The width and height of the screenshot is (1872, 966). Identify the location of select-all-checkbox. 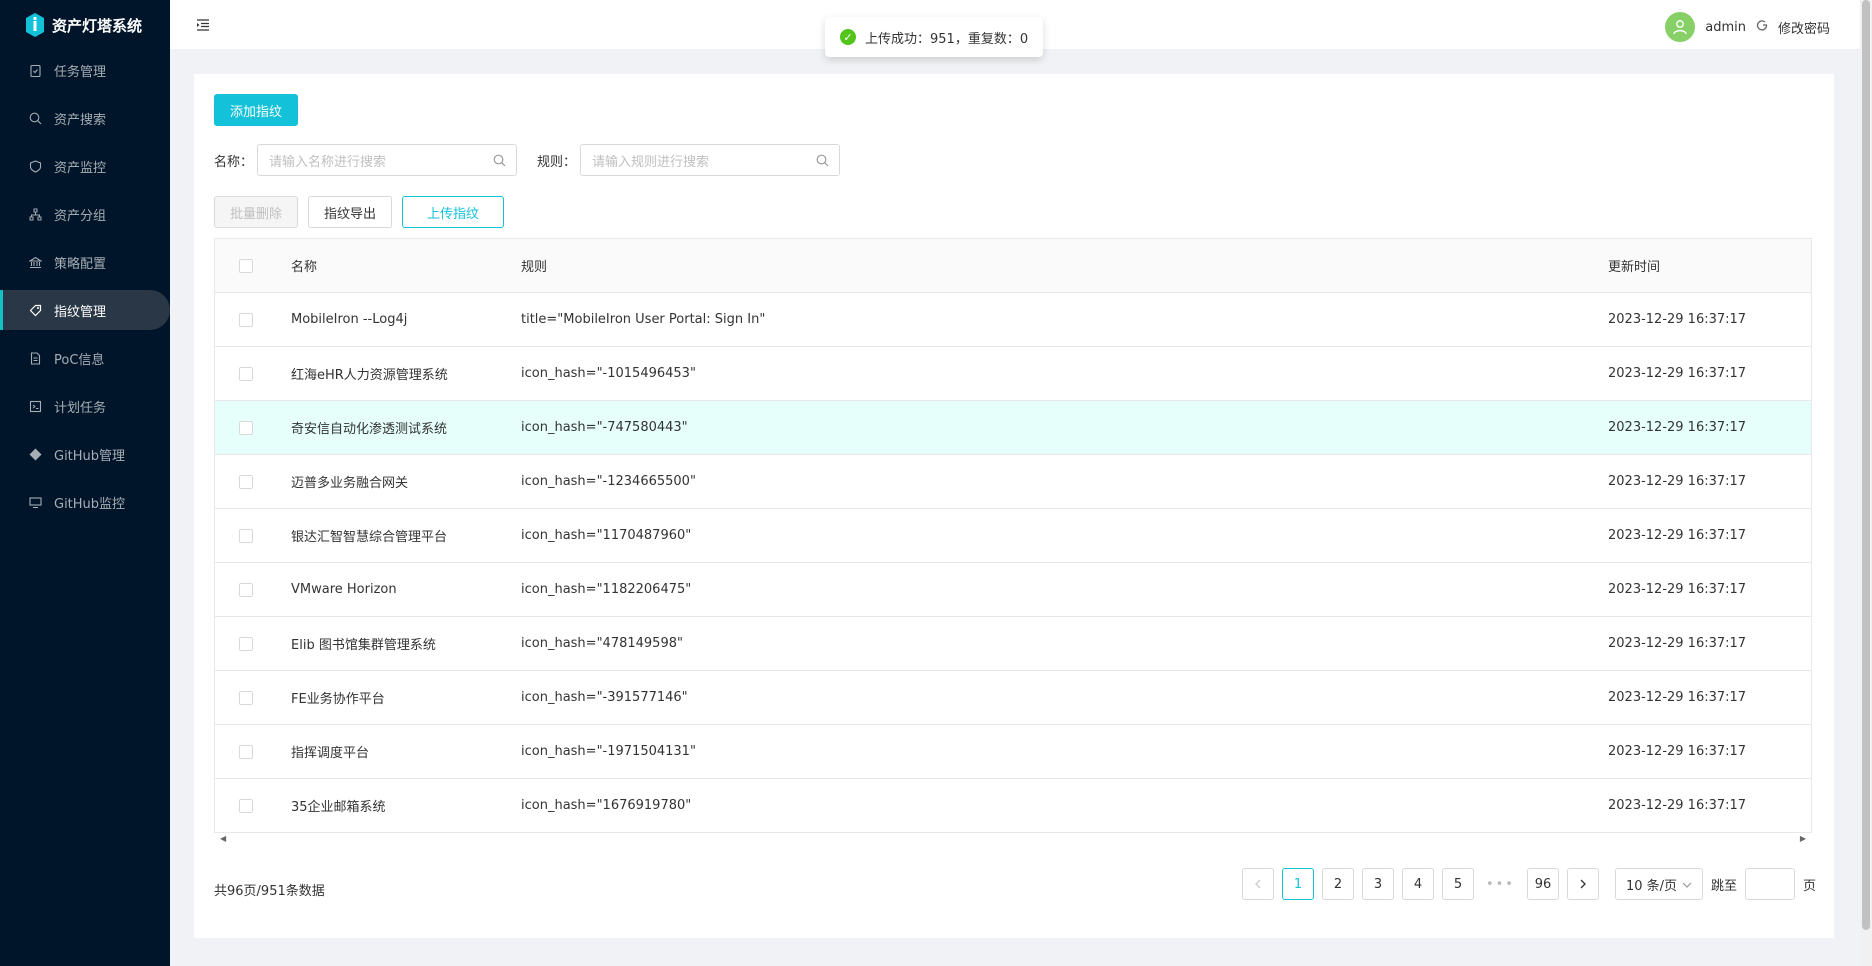
(246, 265).